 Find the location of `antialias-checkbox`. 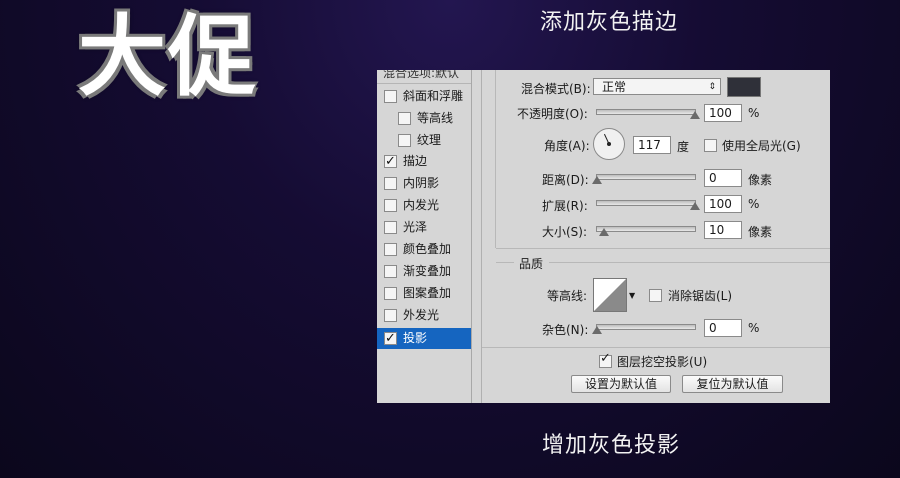

antialias-checkbox is located at coordinates (655, 295).